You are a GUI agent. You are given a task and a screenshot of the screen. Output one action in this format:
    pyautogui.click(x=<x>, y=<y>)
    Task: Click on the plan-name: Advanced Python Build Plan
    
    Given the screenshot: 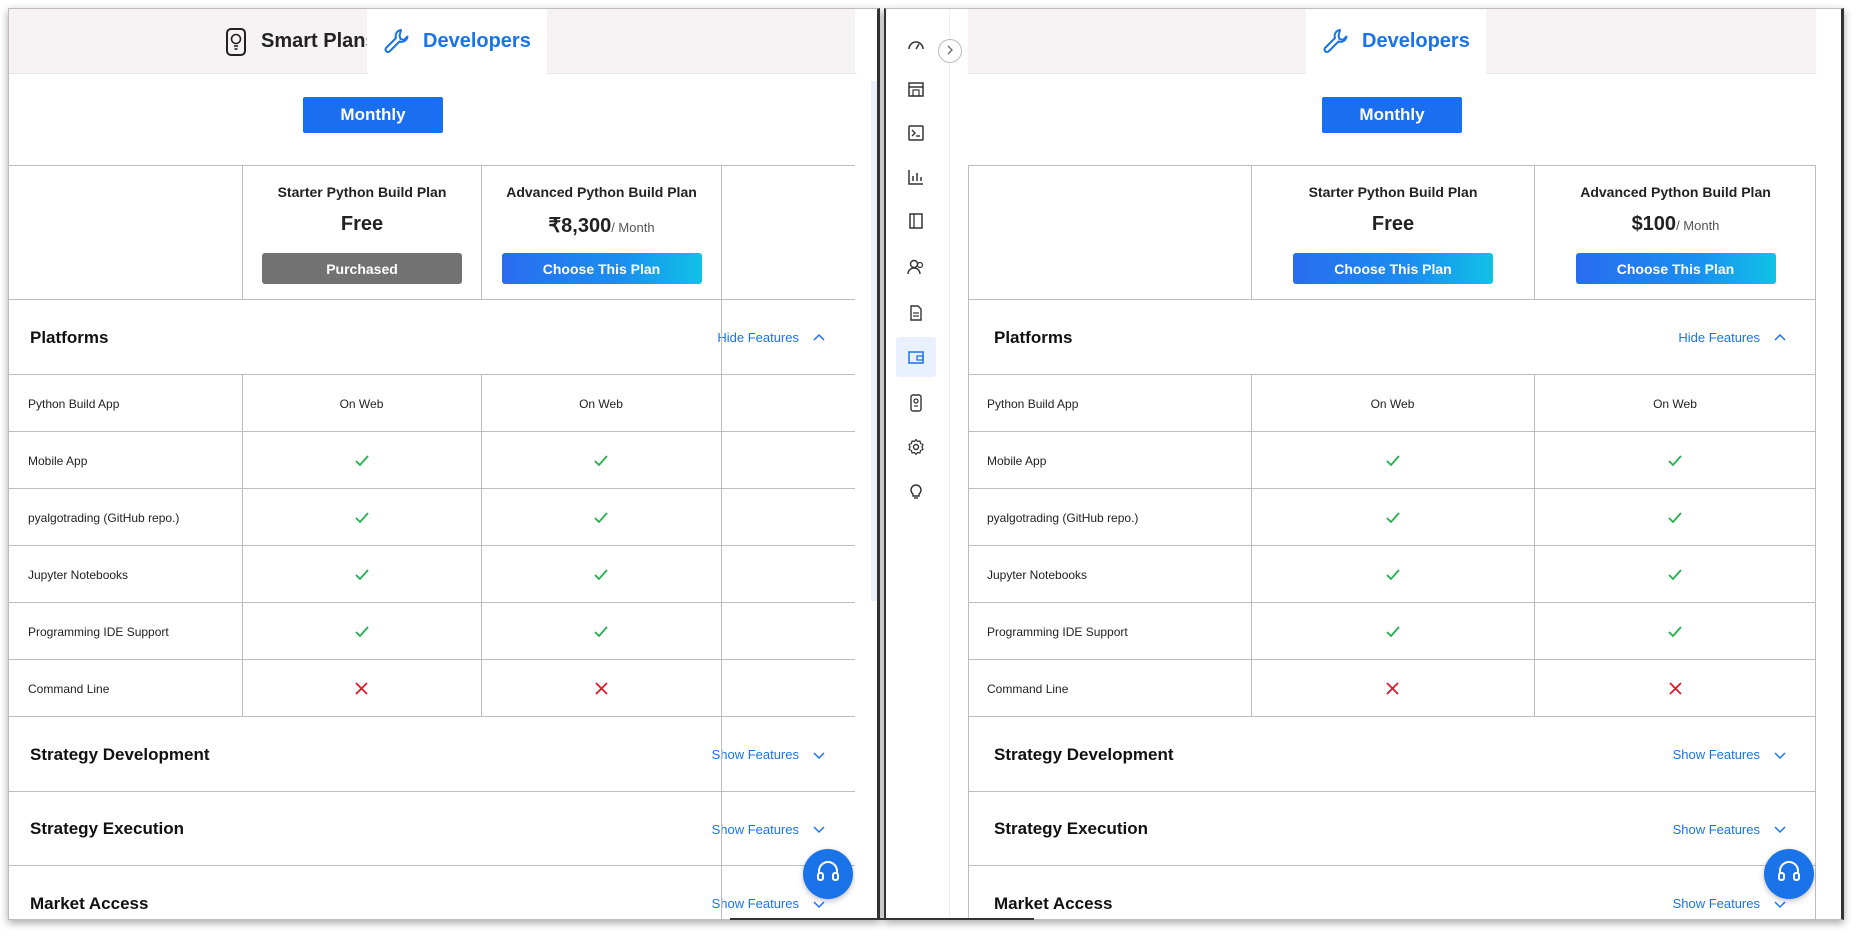 What is the action you would take?
    pyautogui.click(x=1675, y=192)
    